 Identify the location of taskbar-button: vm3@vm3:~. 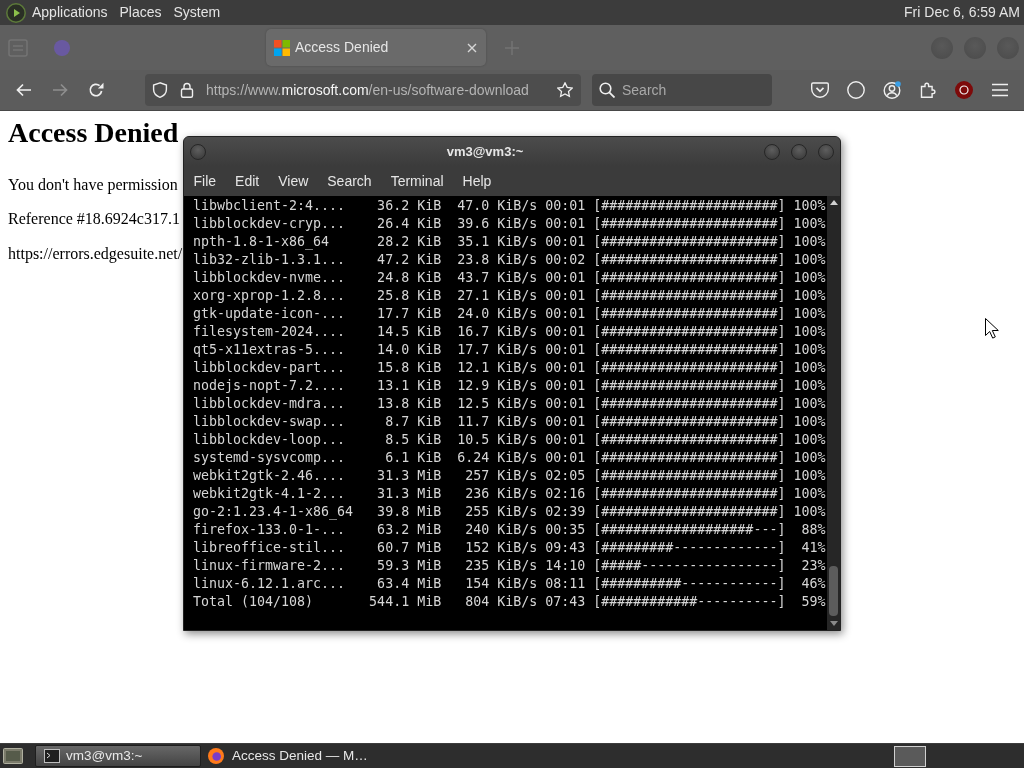
(118, 756).